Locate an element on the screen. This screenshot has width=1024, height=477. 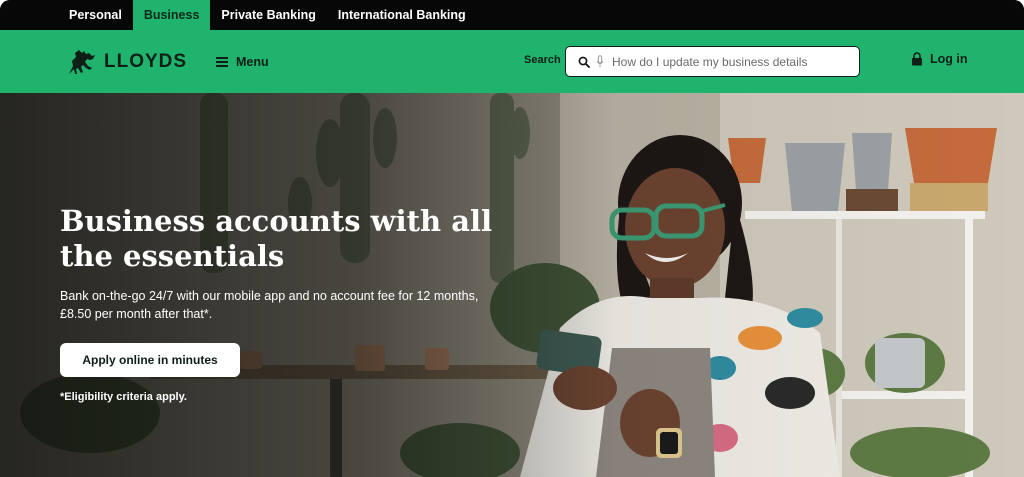
segment-private-banking: Private Banking is located at coordinates (268, 15).